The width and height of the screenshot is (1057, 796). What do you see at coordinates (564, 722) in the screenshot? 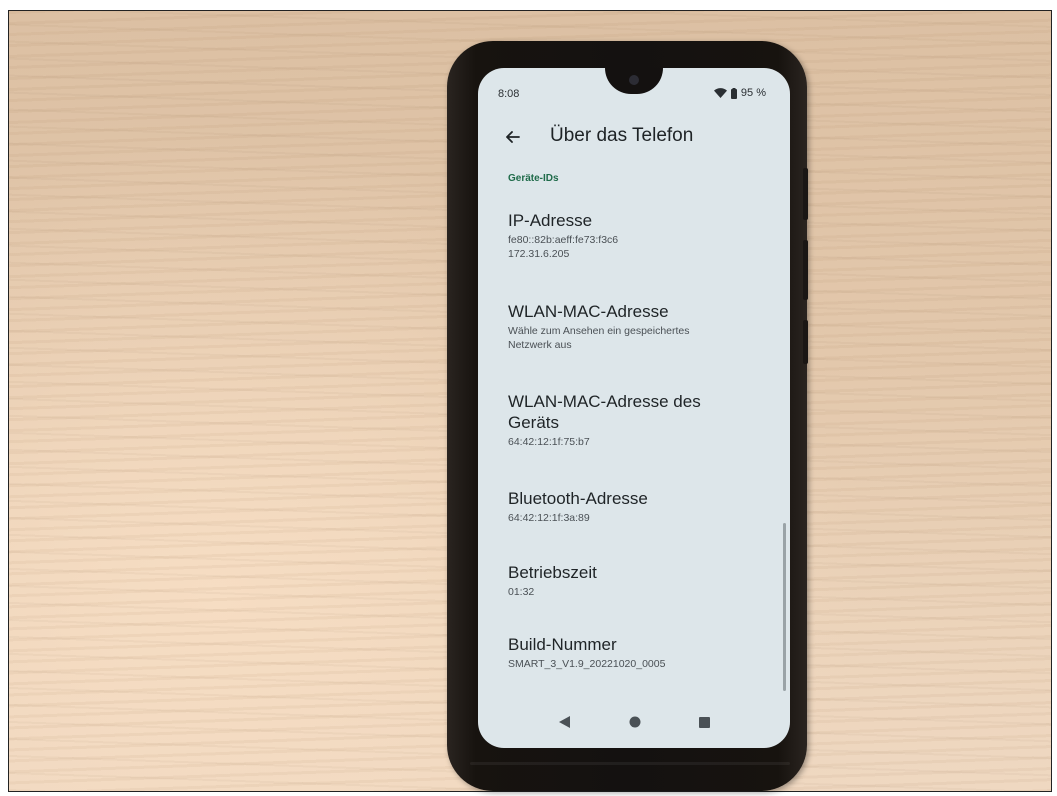
I see `nav-back-icon` at bounding box center [564, 722].